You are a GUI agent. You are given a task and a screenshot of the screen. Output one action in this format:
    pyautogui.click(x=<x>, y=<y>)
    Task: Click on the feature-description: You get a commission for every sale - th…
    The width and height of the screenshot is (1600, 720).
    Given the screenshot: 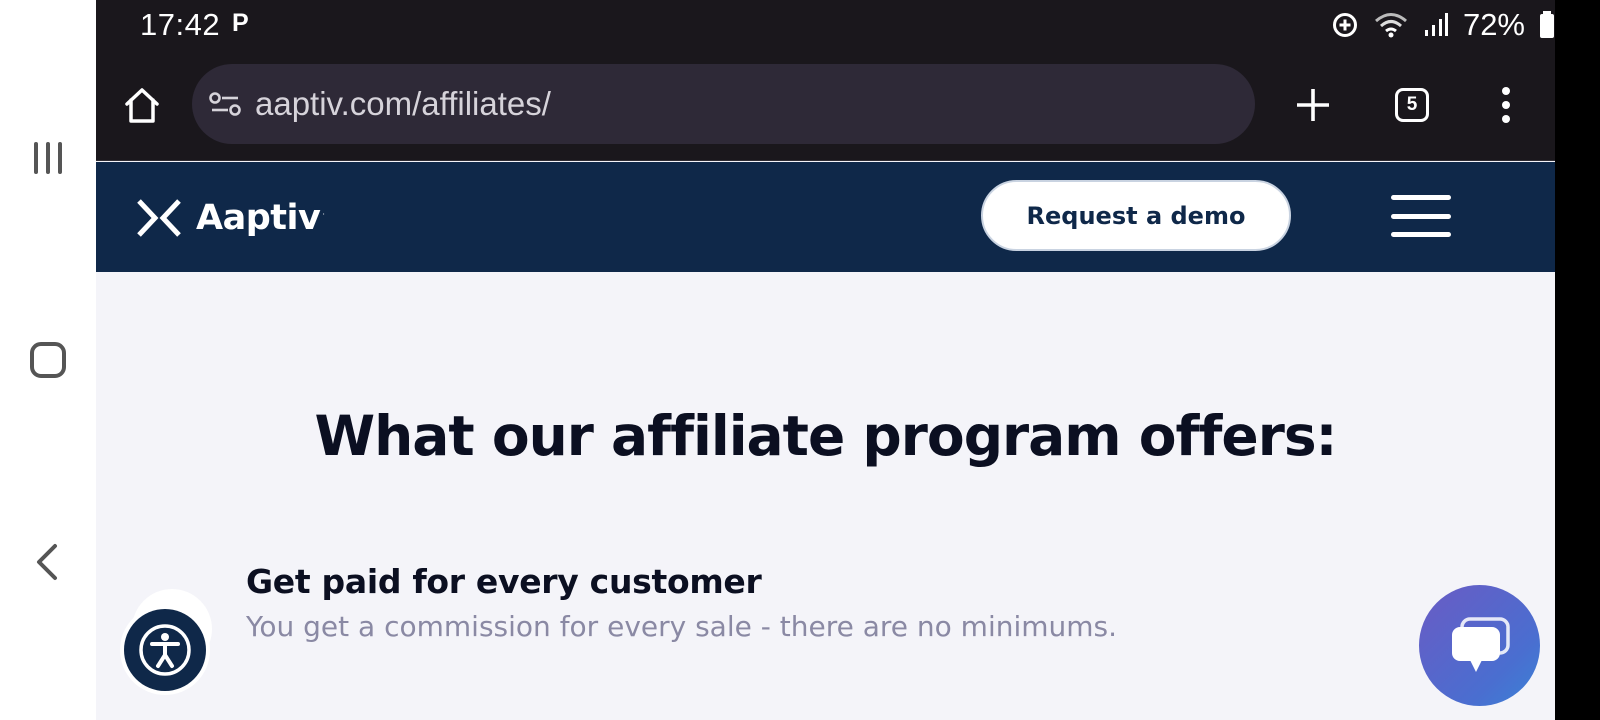 What is the action you would take?
    pyautogui.click(x=682, y=626)
    